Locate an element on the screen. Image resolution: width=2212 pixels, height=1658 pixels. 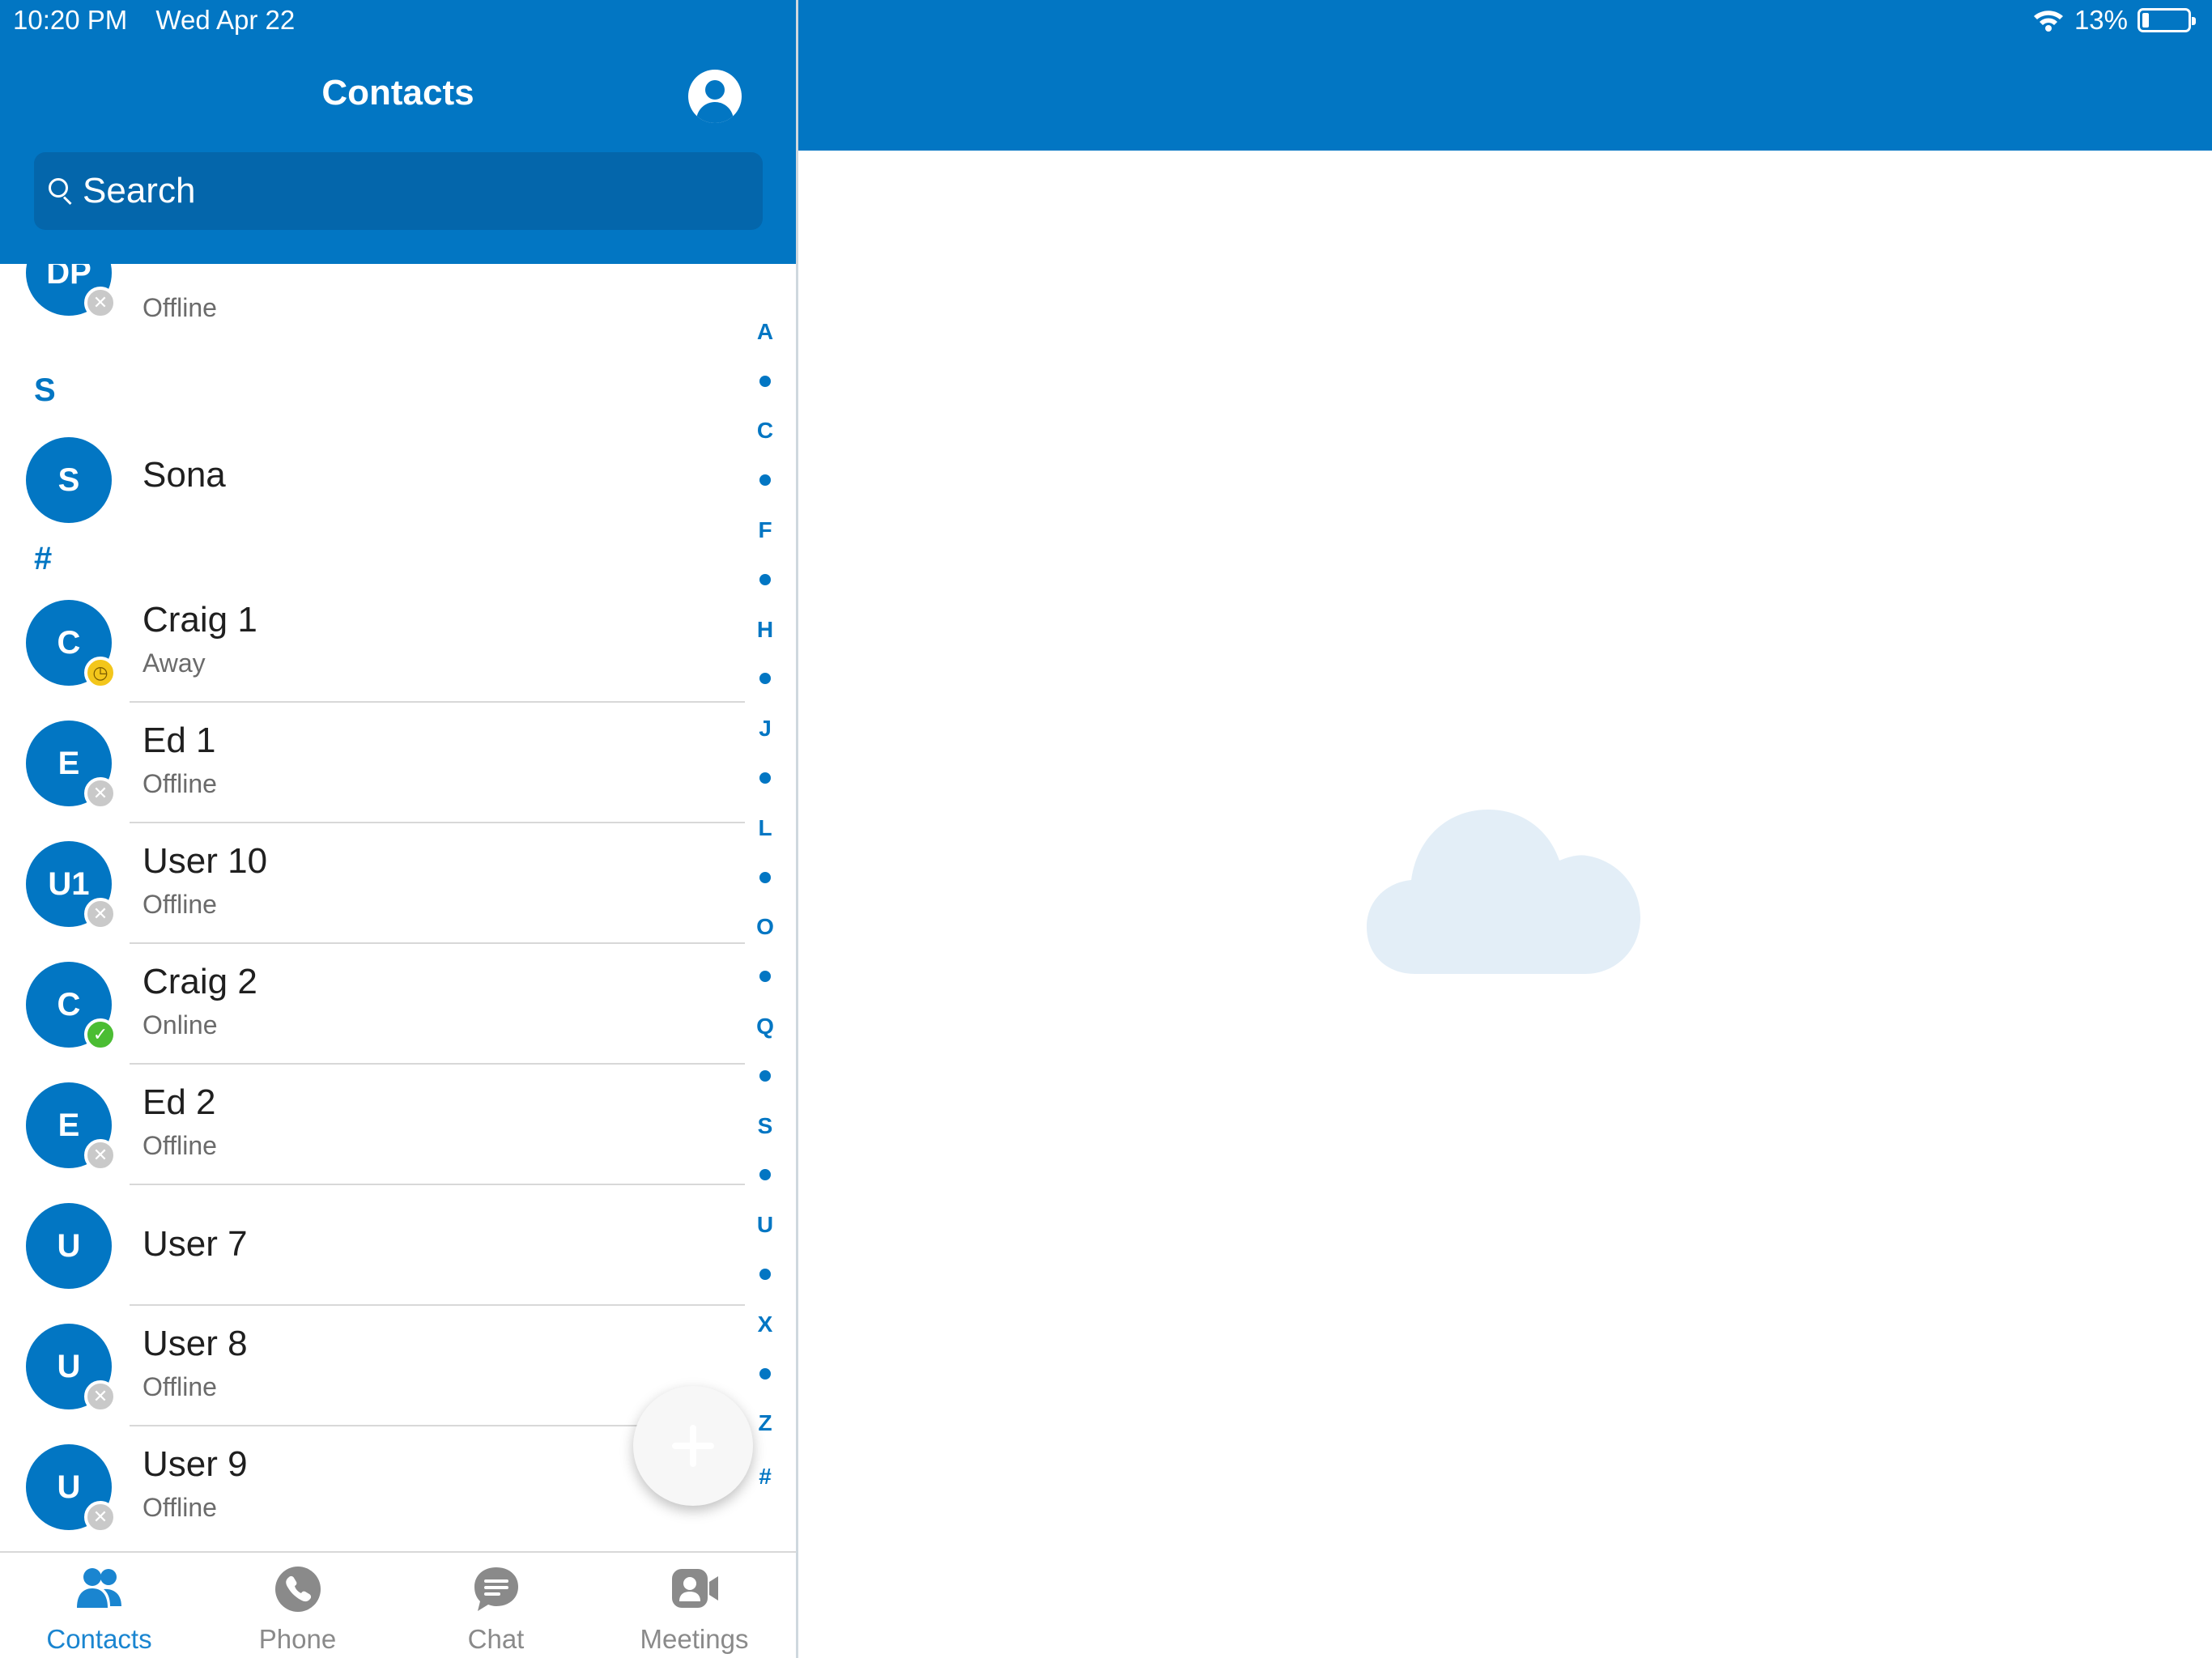
profile-icon-body is located at coordinates (715, 112).